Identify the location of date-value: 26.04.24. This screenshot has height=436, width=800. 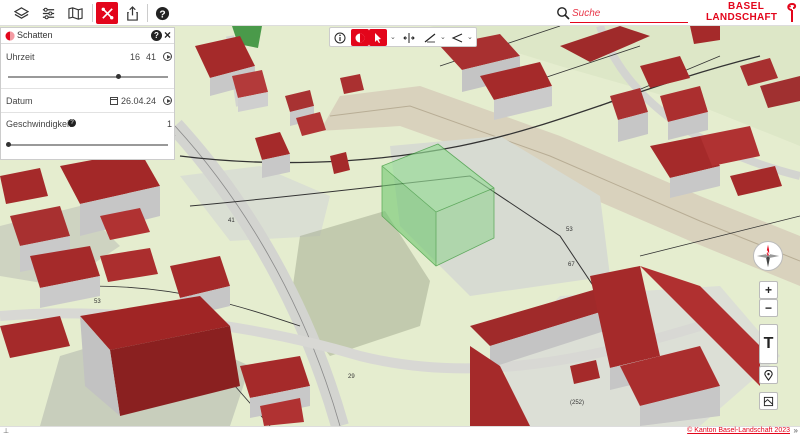
(138, 101).